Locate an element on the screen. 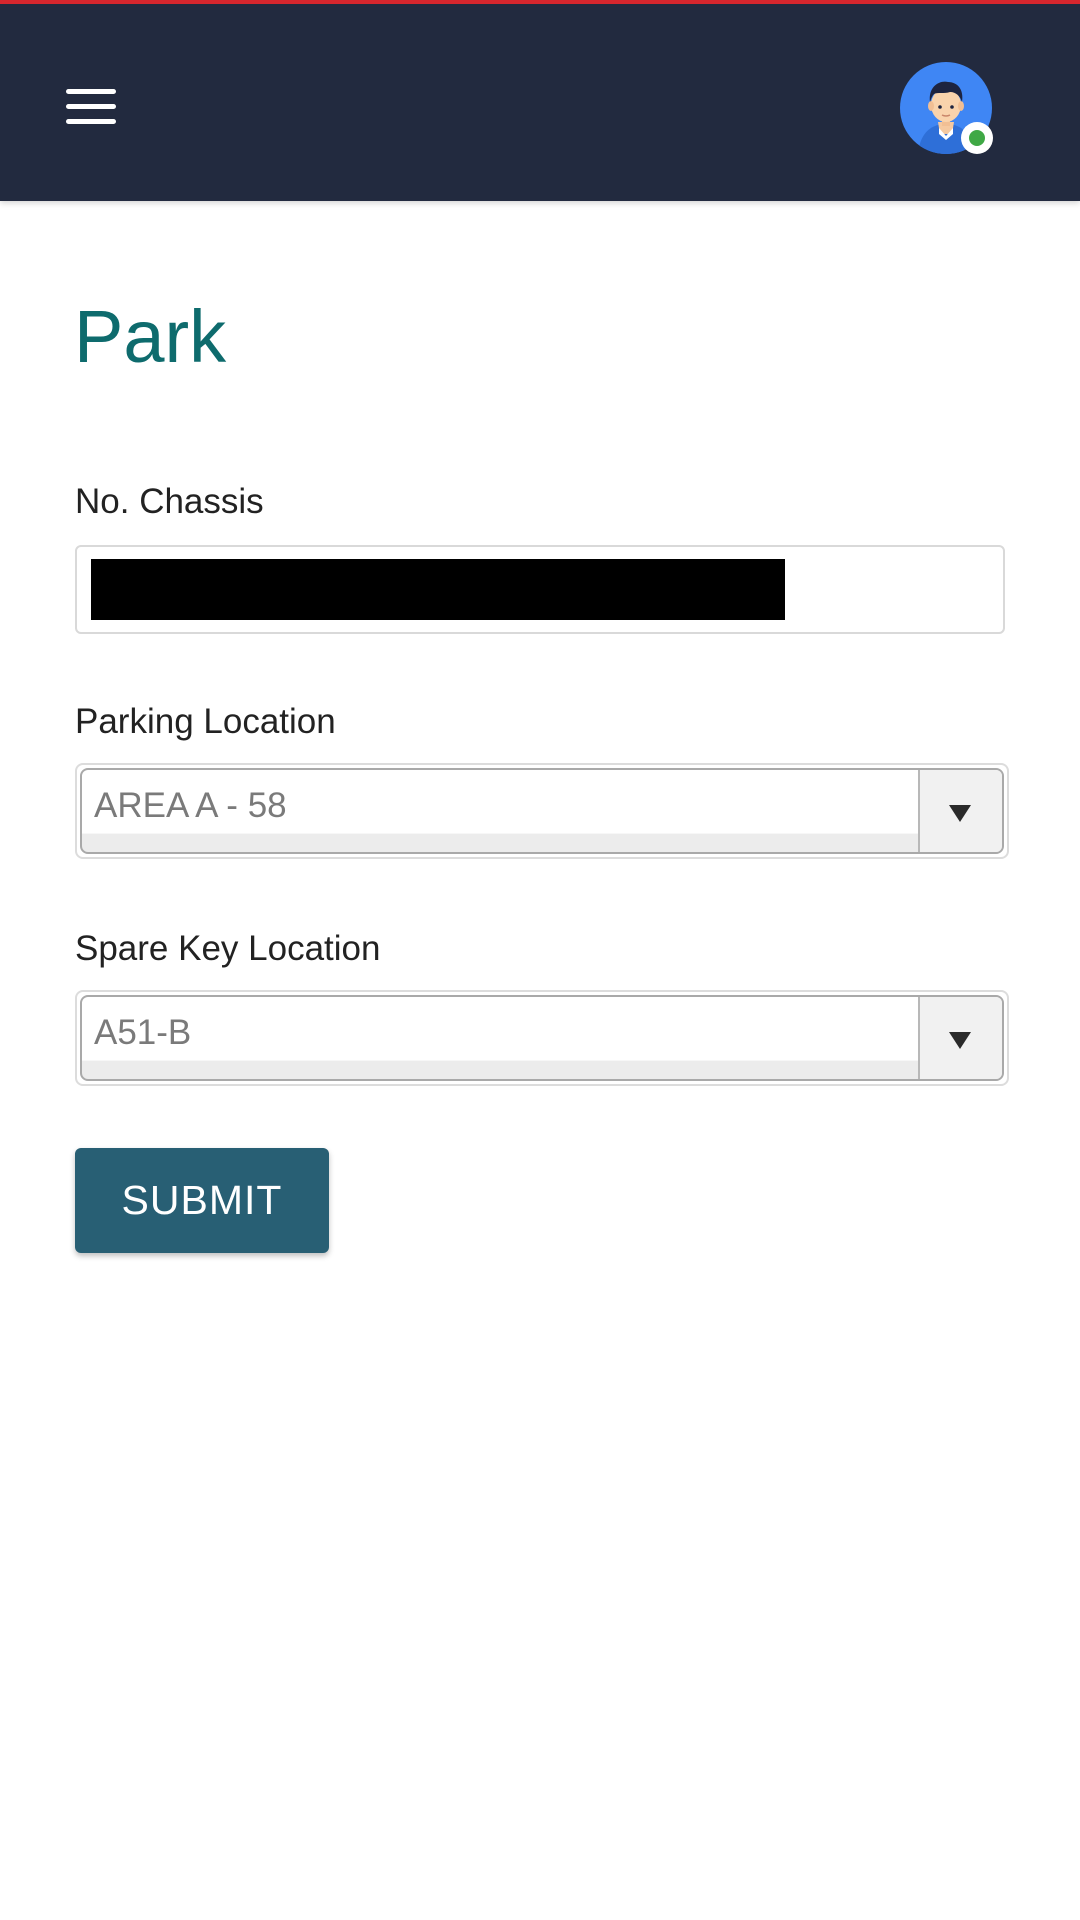  top-app-bar is located at coordinates (540, 100).